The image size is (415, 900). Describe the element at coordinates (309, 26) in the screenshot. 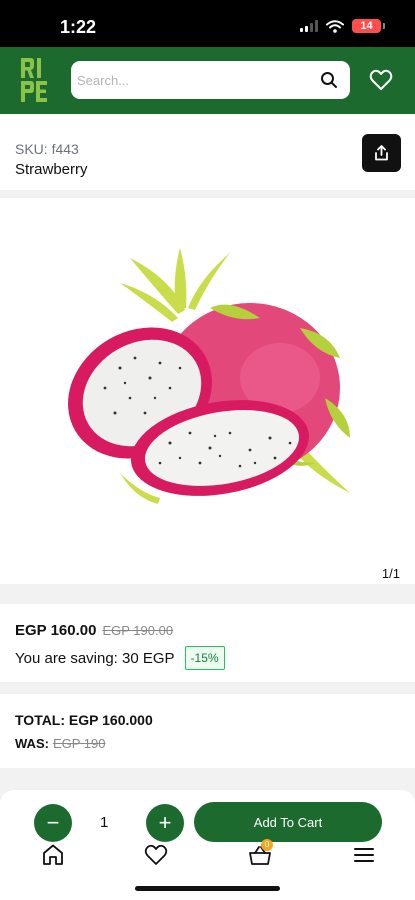

I see `signal-icon` at that location.